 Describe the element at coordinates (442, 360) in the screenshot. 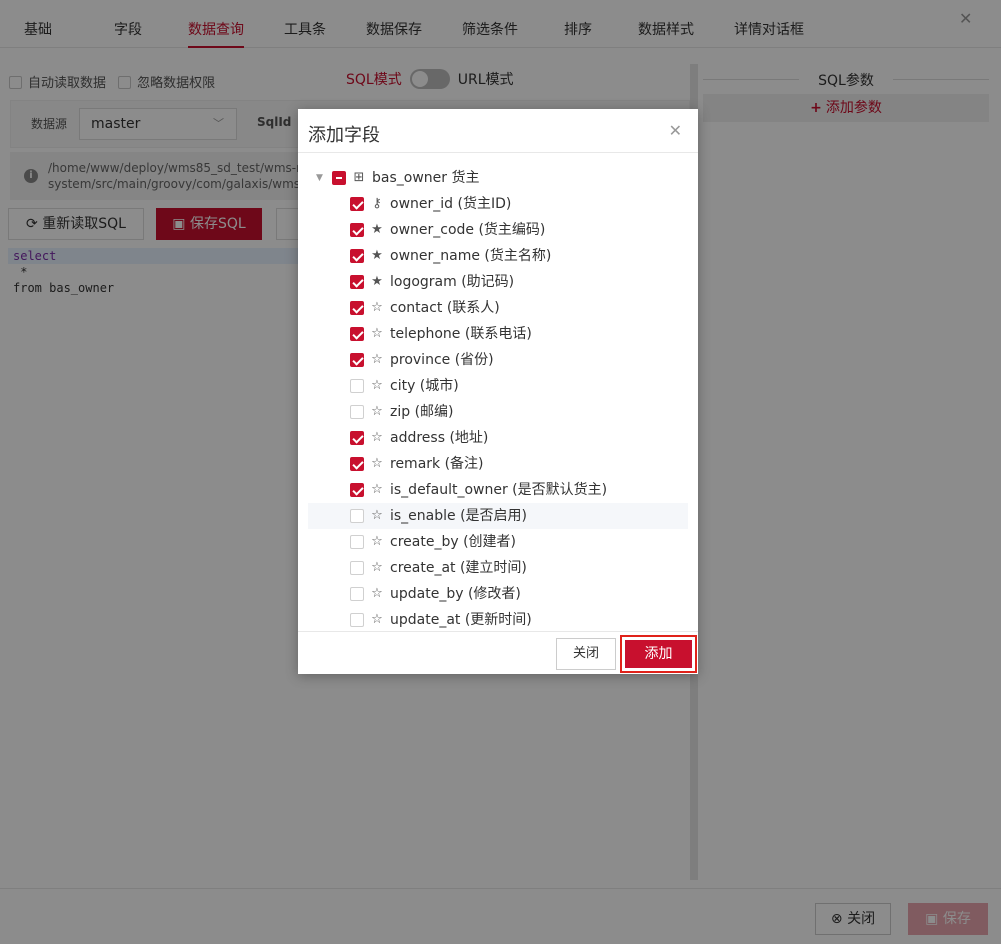

I see `field-label: province (省份)` at that location.